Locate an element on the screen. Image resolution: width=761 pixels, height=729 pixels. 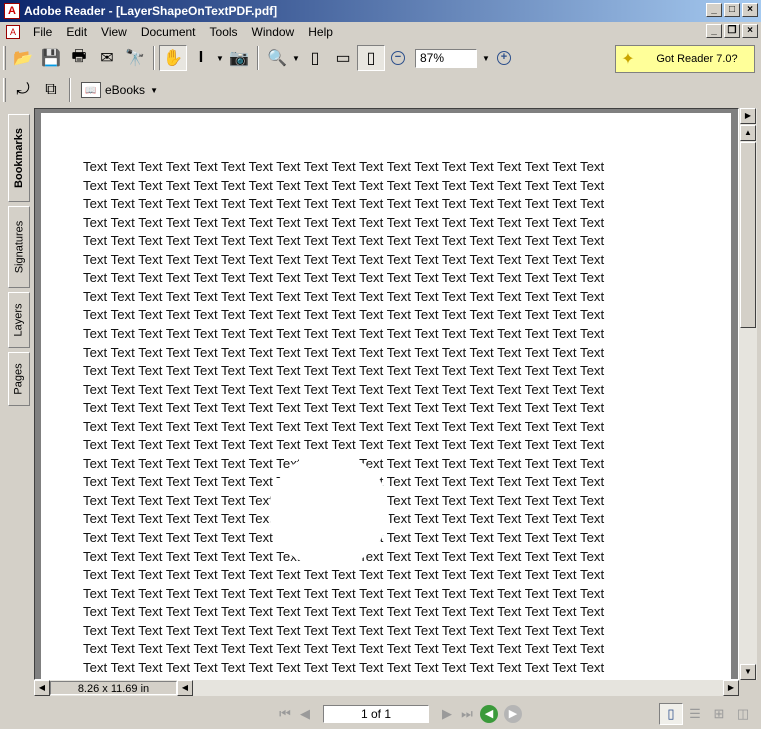
continuous-layout-icon: ☰ is located at coordinates (695, 714).